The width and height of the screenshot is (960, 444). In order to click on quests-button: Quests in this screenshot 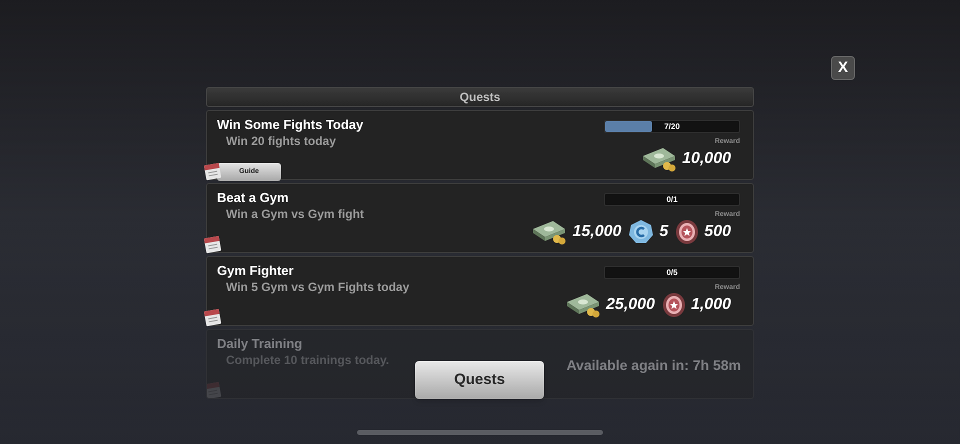, I will do `click(479, 380)`.